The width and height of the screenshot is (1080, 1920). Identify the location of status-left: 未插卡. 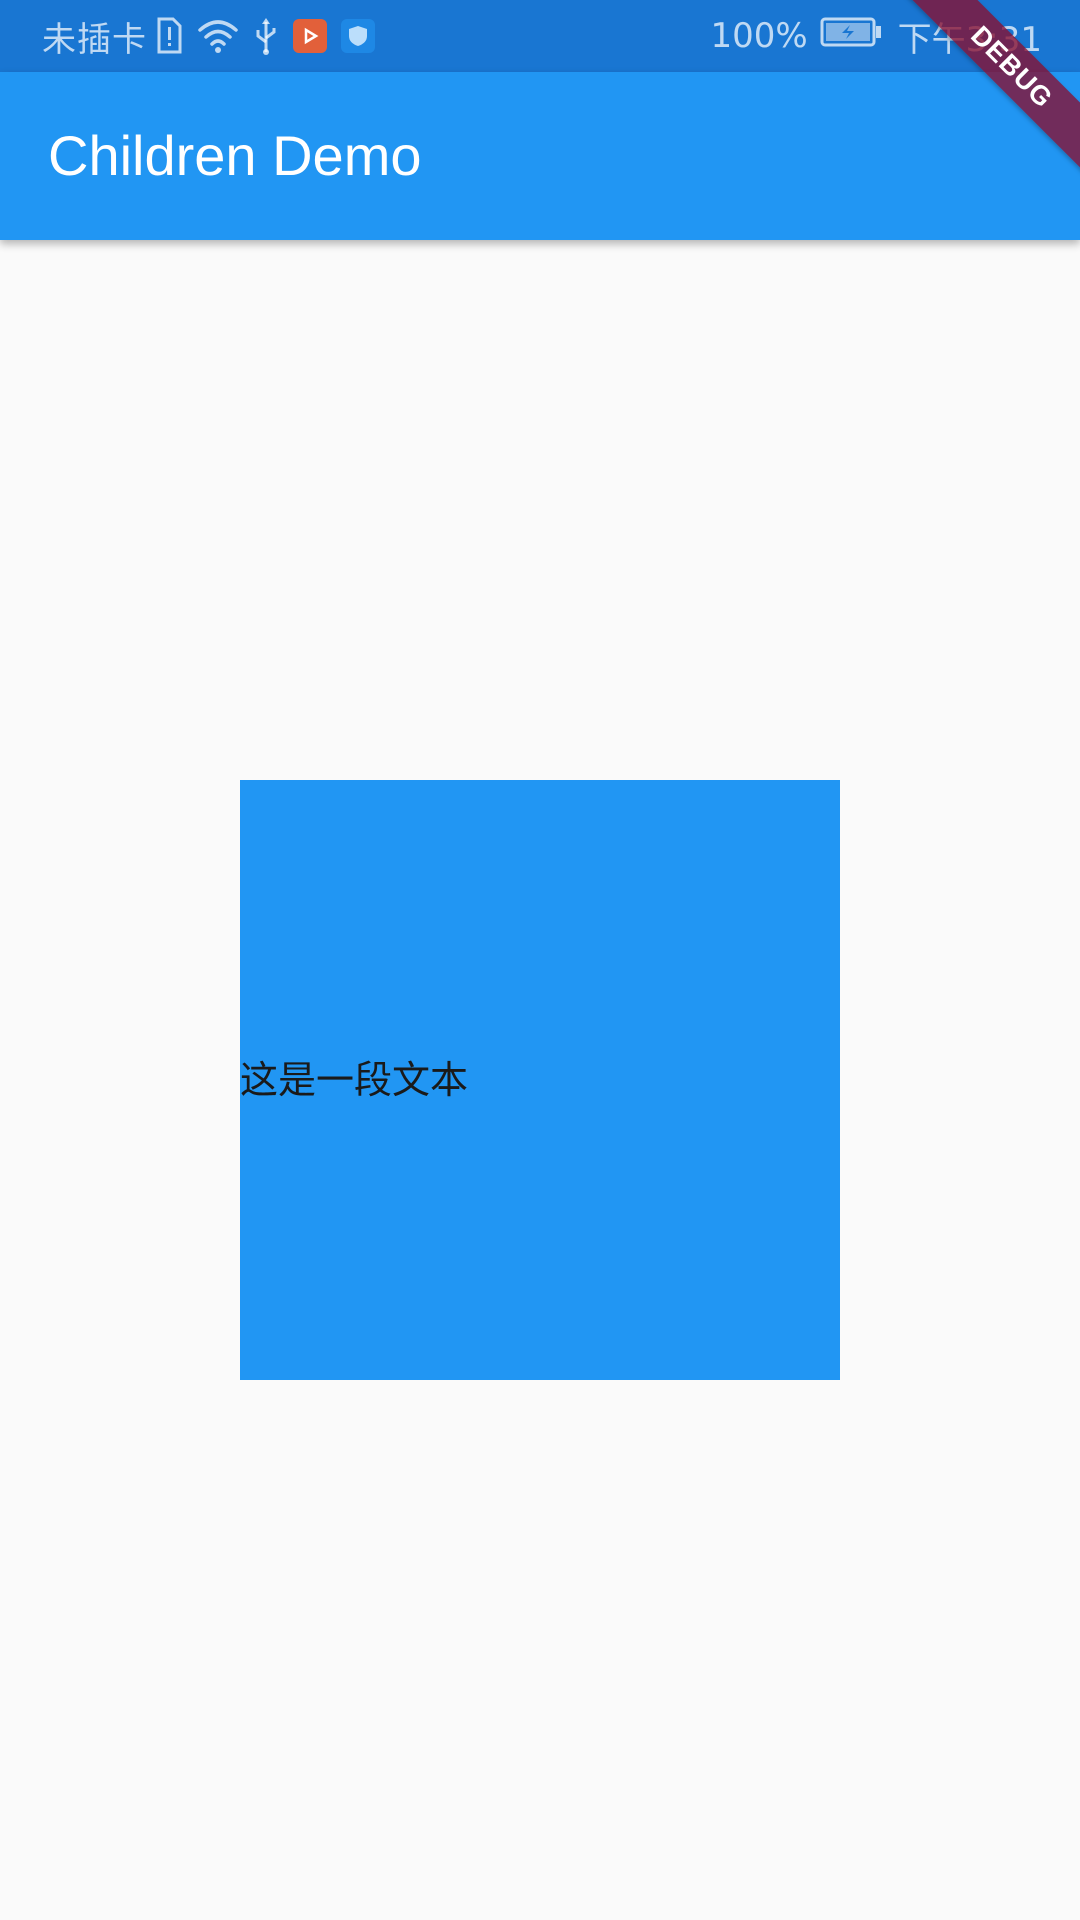
(215, 36).